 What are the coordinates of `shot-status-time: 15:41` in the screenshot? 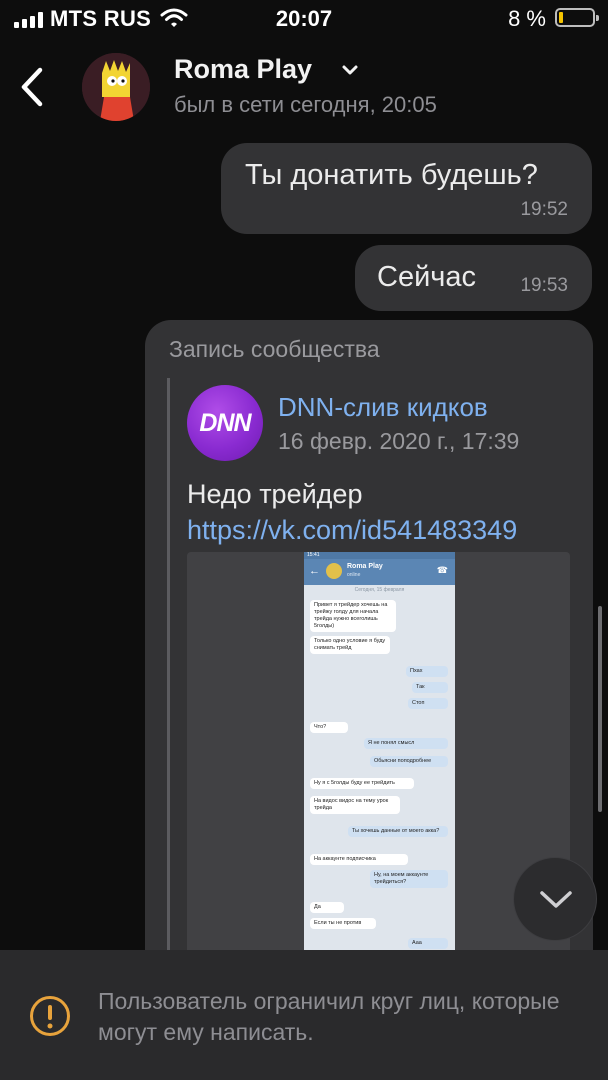 It's located at (313, 555).